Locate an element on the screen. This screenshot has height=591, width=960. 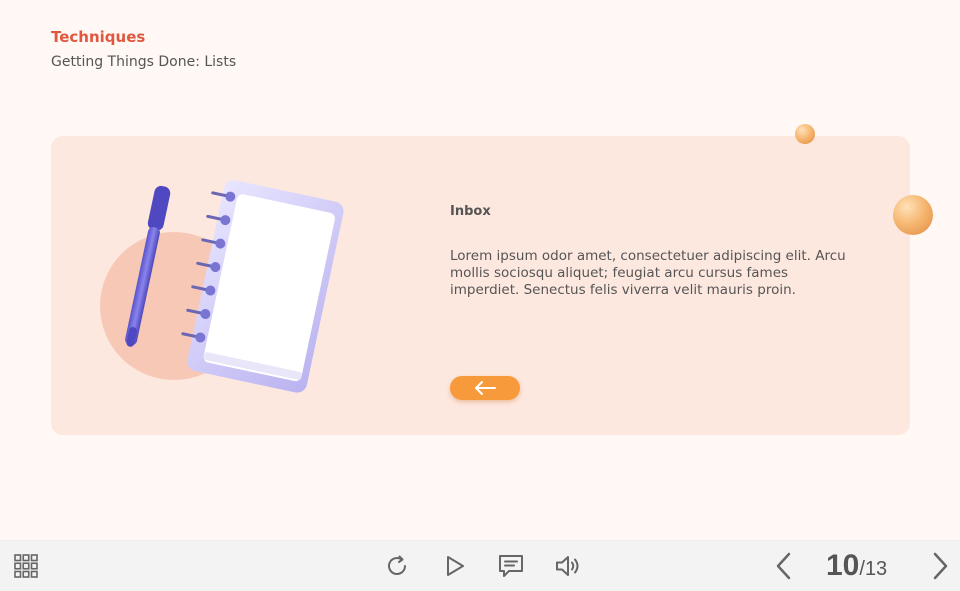
play-icon is located at coordinates (455, 566).